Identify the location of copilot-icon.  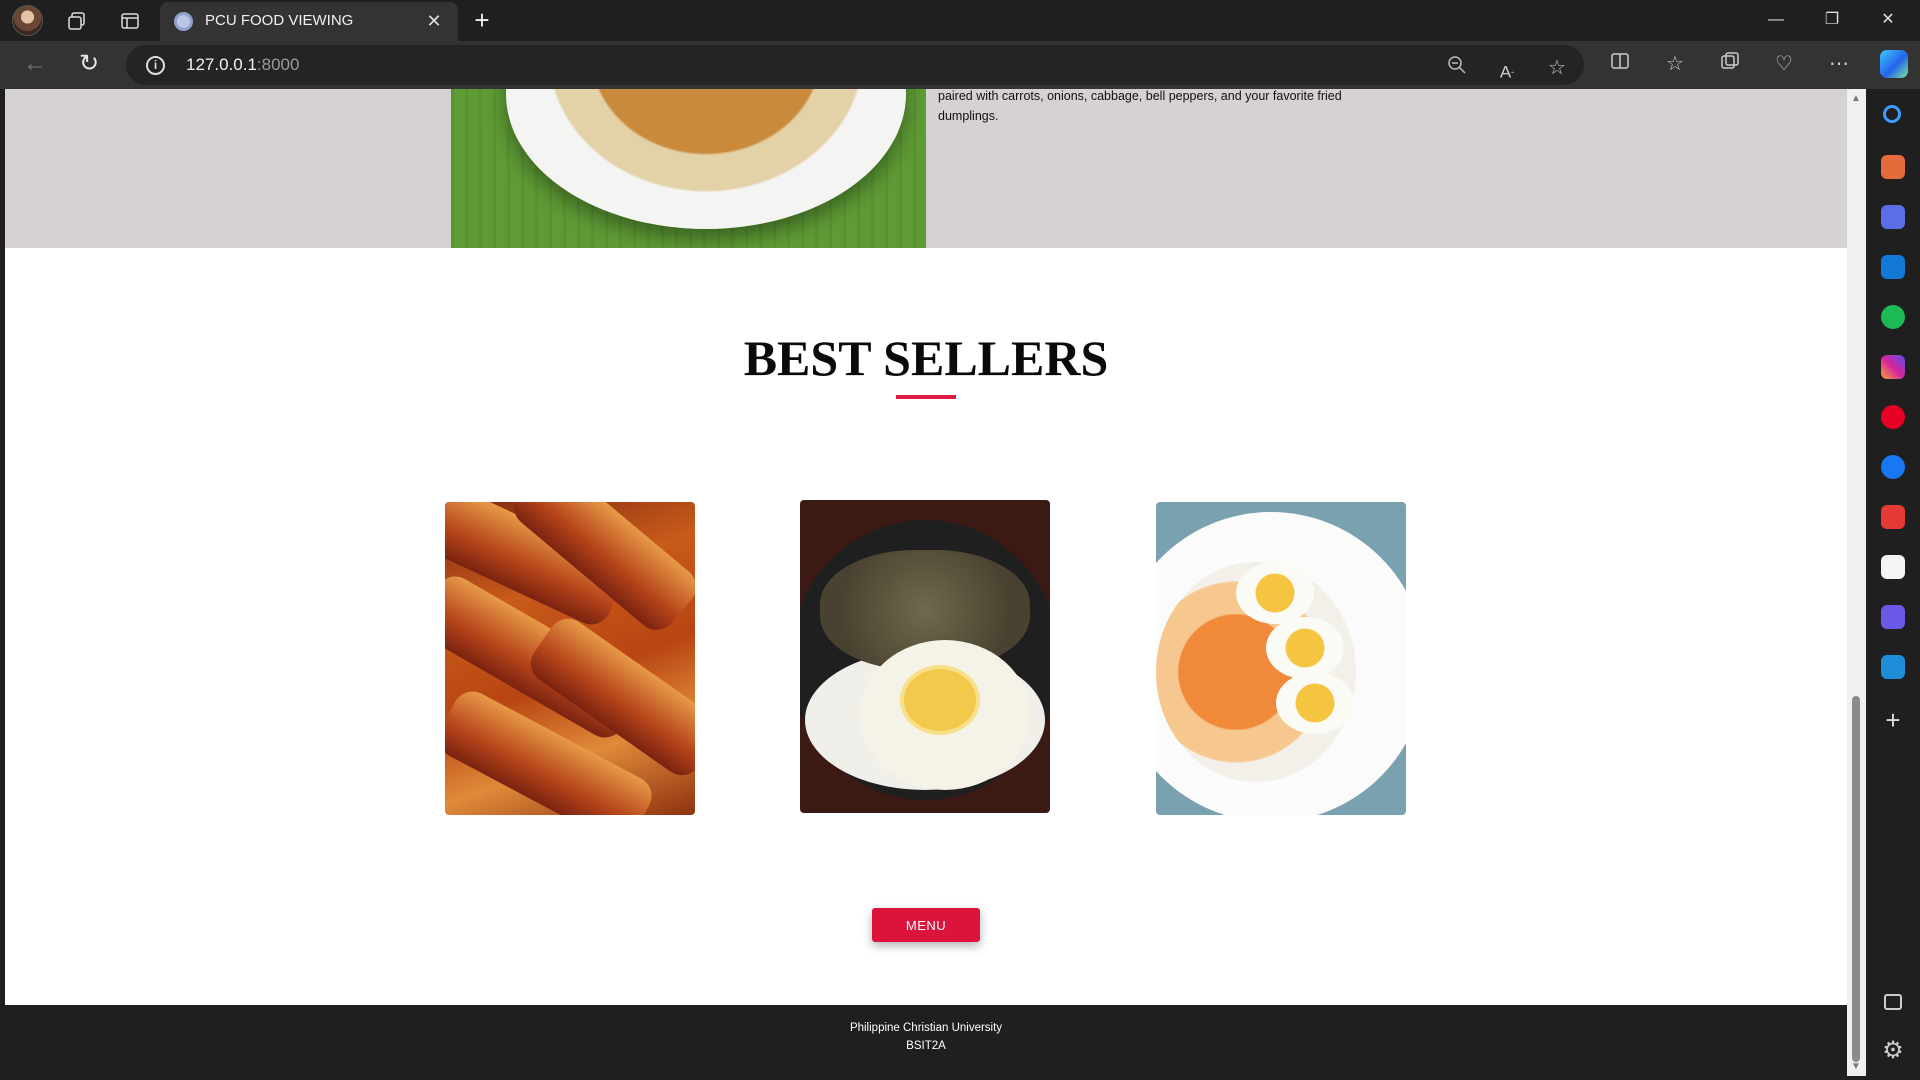
(1894, 64).